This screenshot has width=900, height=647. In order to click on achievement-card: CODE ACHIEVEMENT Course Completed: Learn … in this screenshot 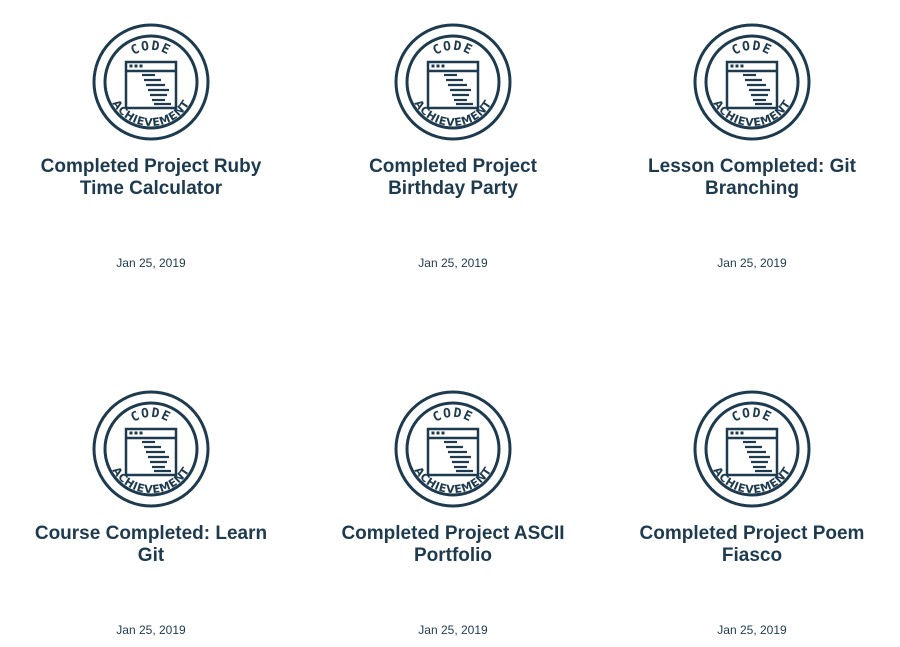, I will do `click(151, 507)`.